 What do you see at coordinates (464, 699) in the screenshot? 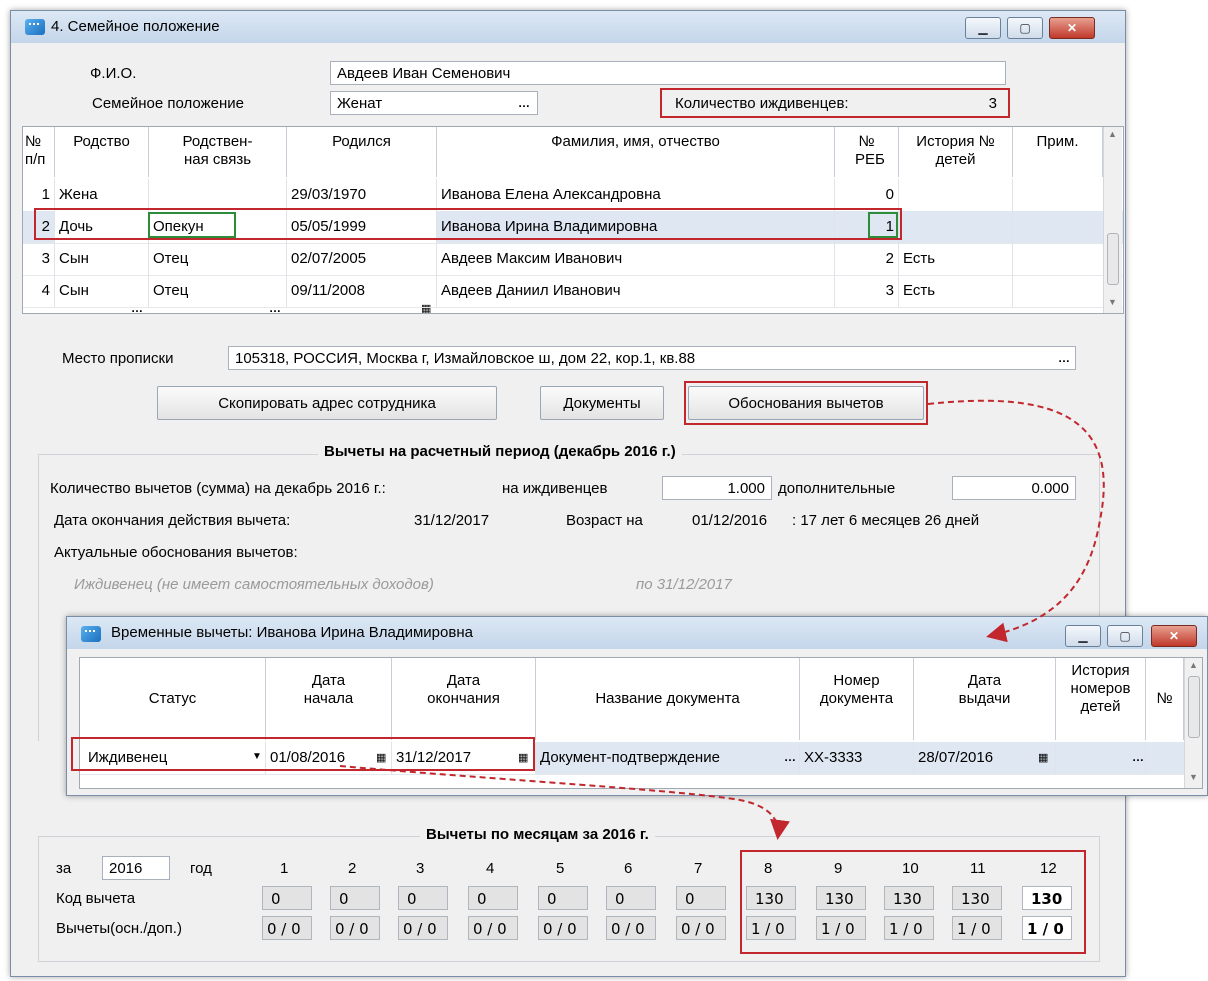
I see `header-end: Дата окончания` at bounding box center [464, 699].